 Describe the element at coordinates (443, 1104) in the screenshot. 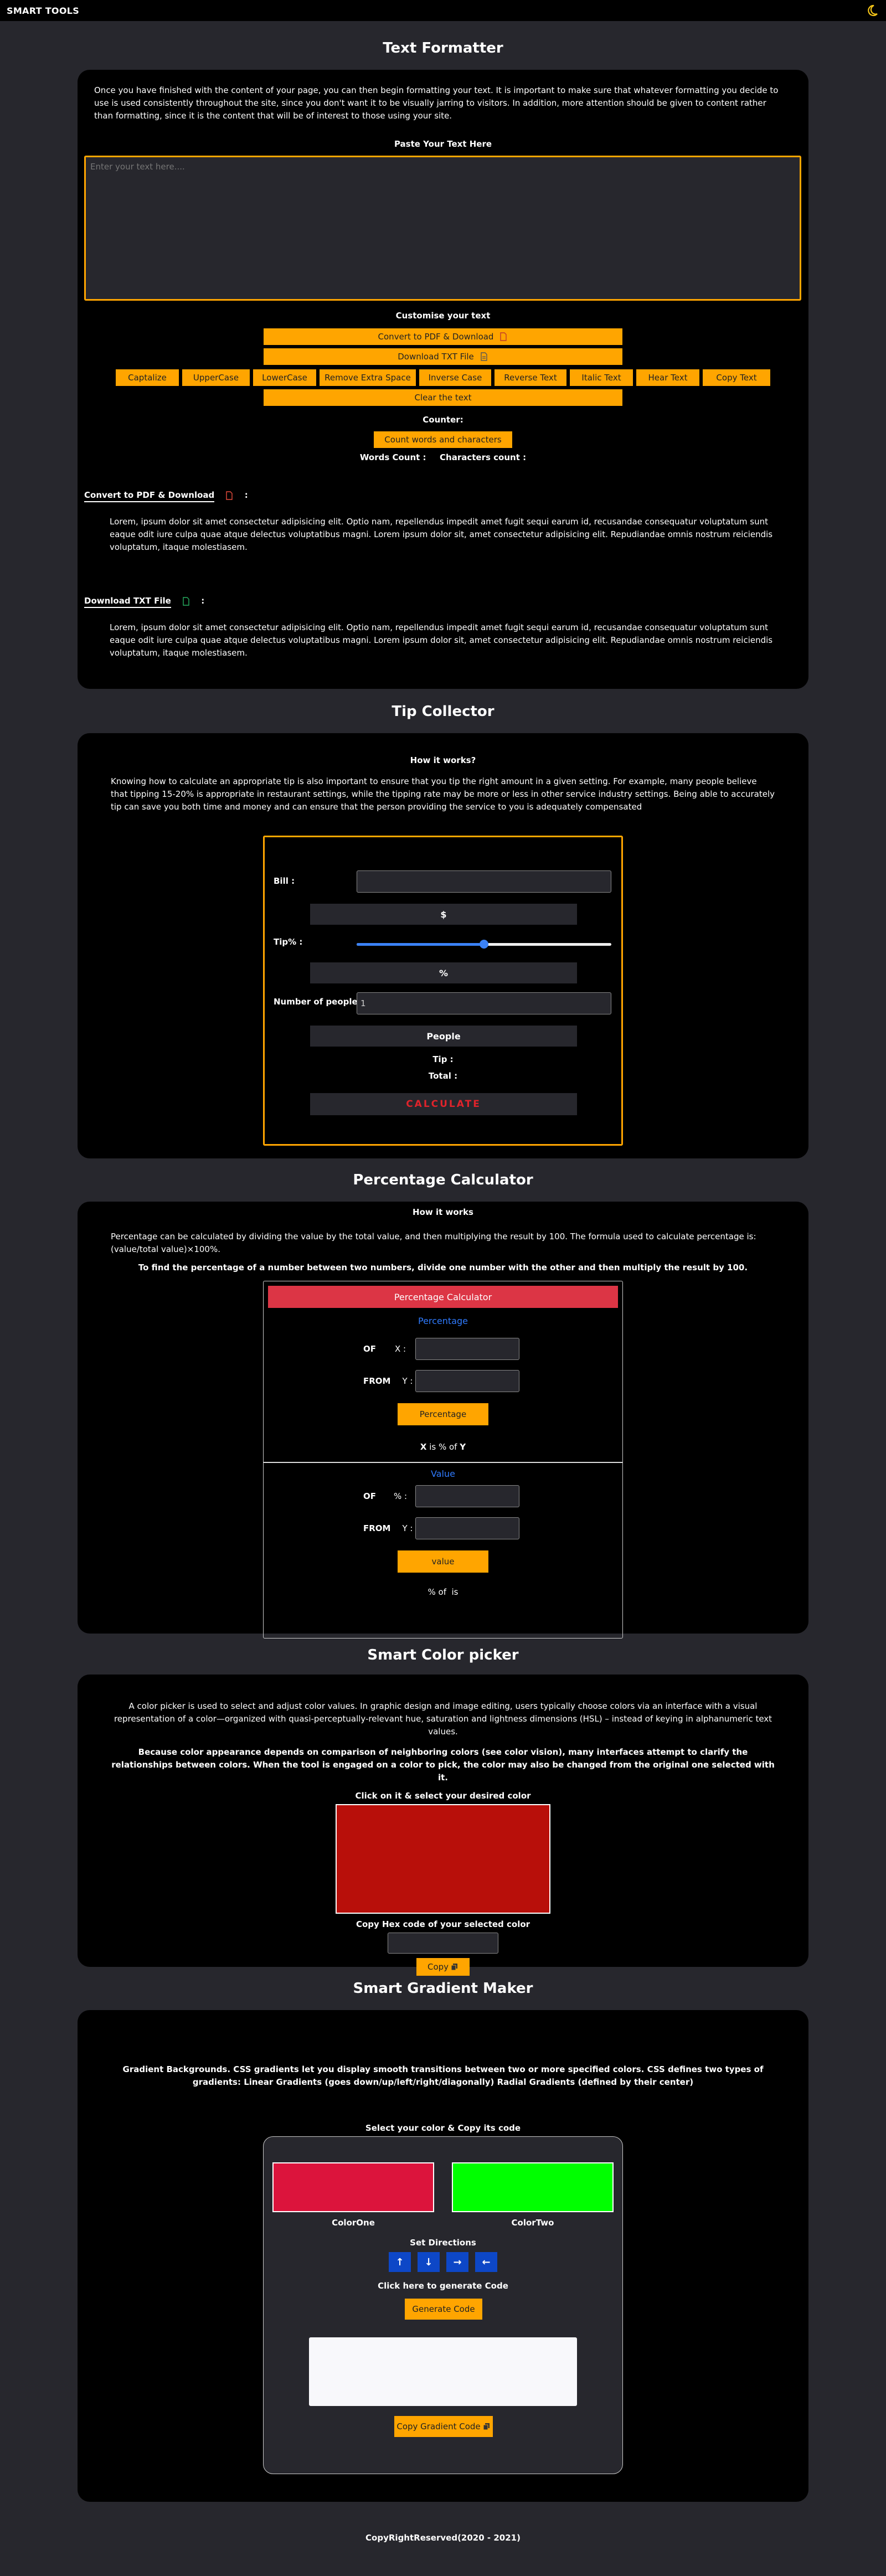

I see `calculate-button: CALCULATE` at that location.